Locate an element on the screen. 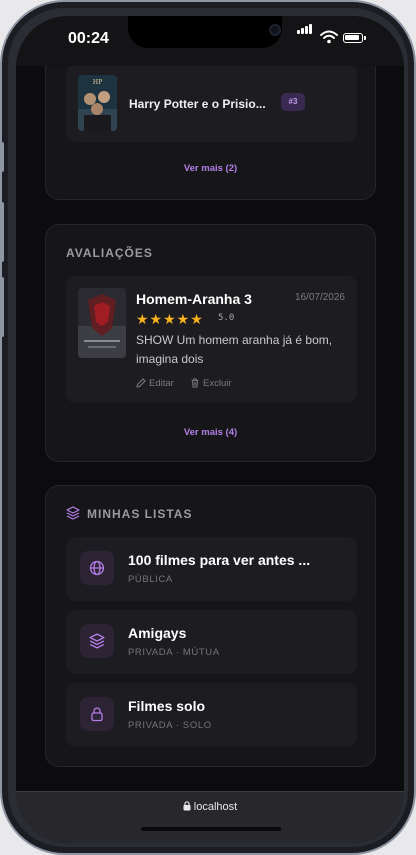  list-item: 100 filmes para ver antes ... PÚBLICA is located at coordinates (211, 569).